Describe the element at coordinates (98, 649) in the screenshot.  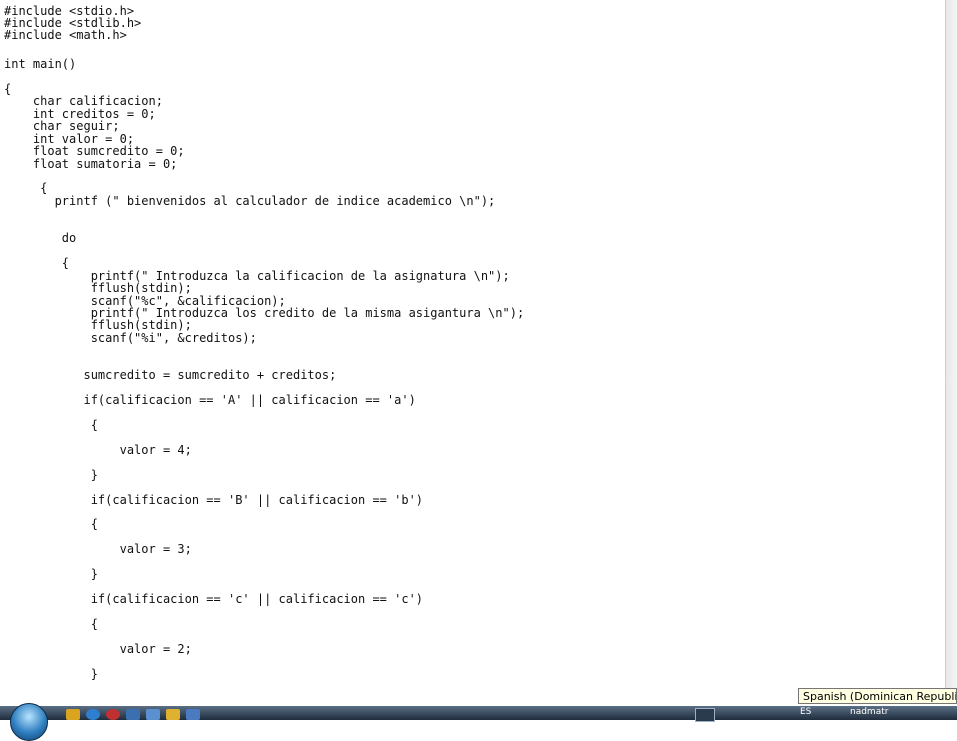
I see `code-line: valor = 2;` at that location.